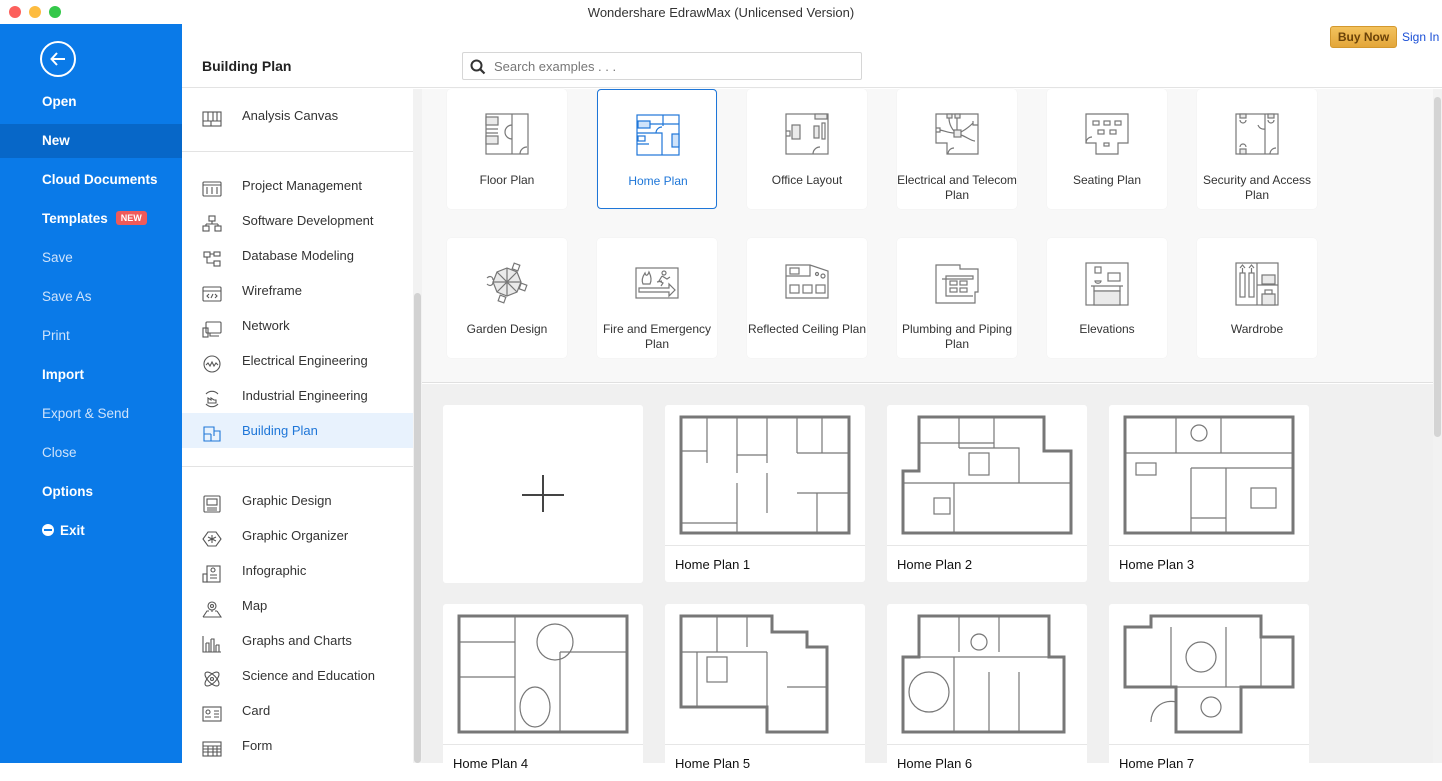  I want to click on type-card-reflected-ceiling-plan: Reflected Ceiling Plan, so click(807, 298).